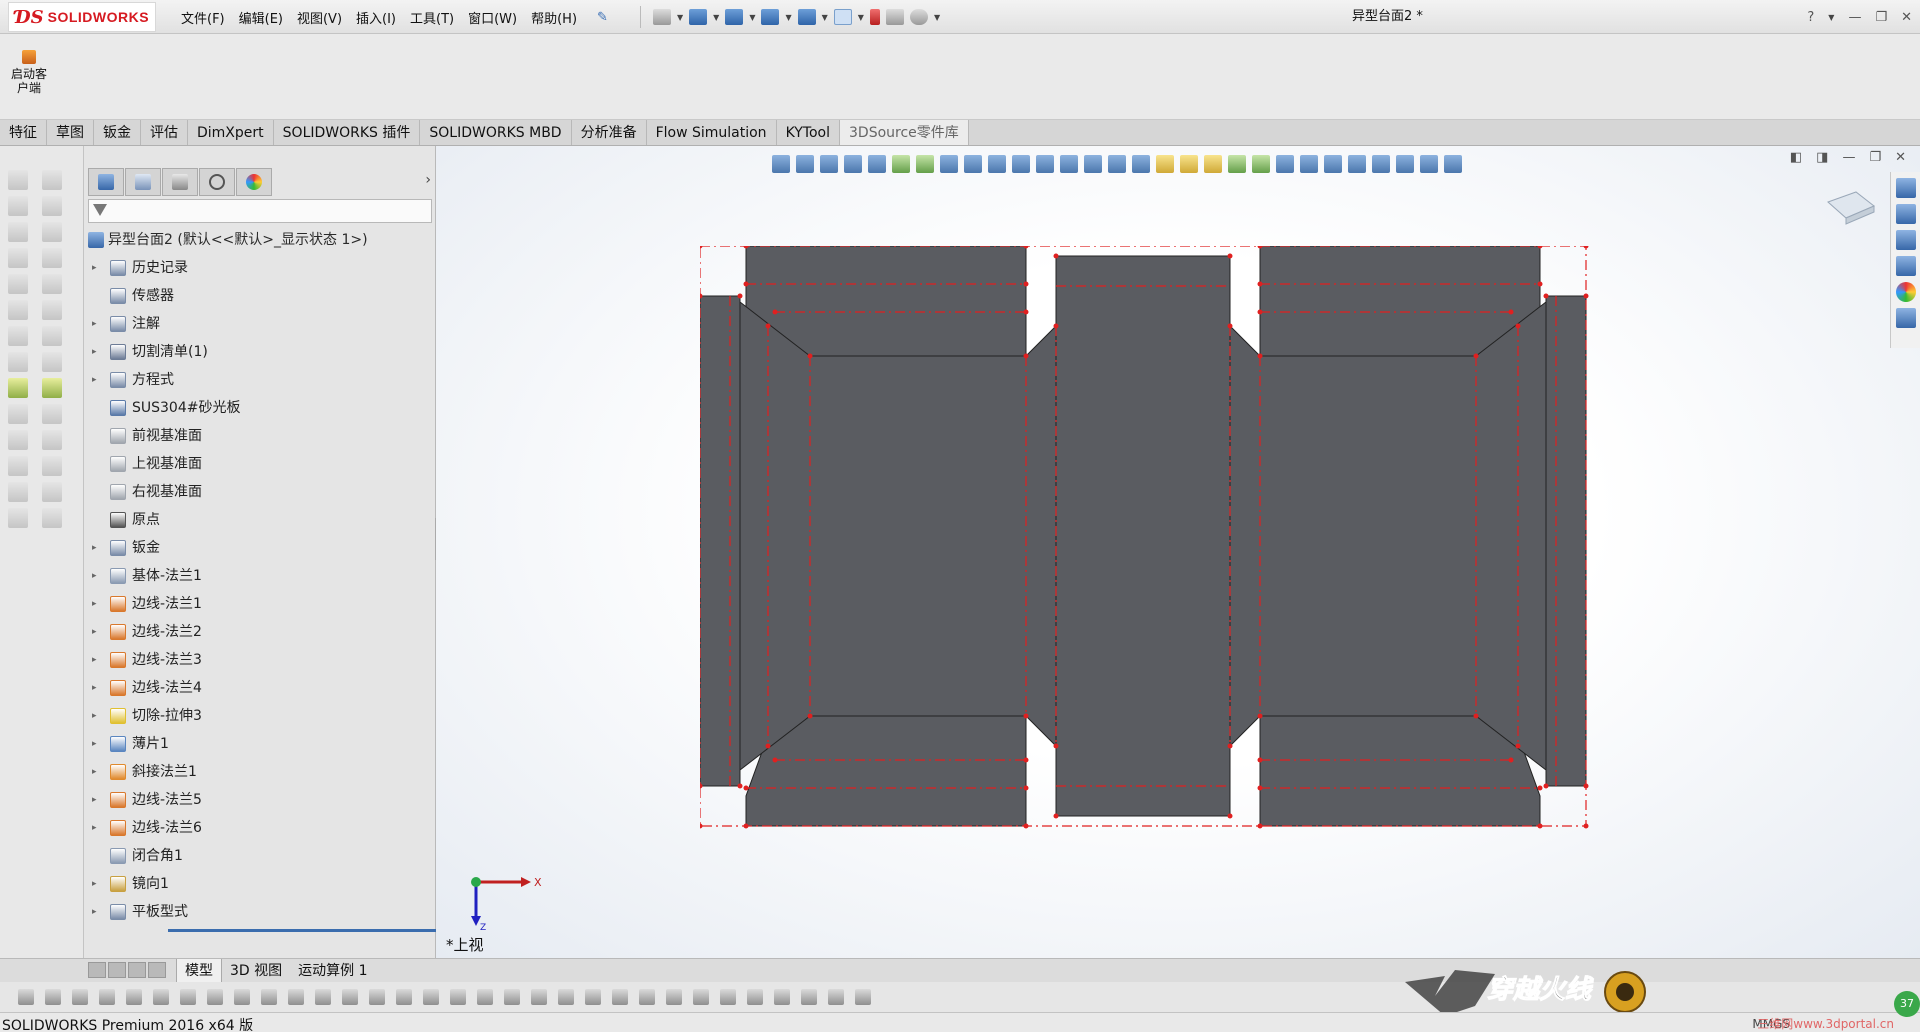  What do you see at coordinates (1357, 164) in the screenshot?
I see `no-bends-icon` at bounding box center [1357, 164].